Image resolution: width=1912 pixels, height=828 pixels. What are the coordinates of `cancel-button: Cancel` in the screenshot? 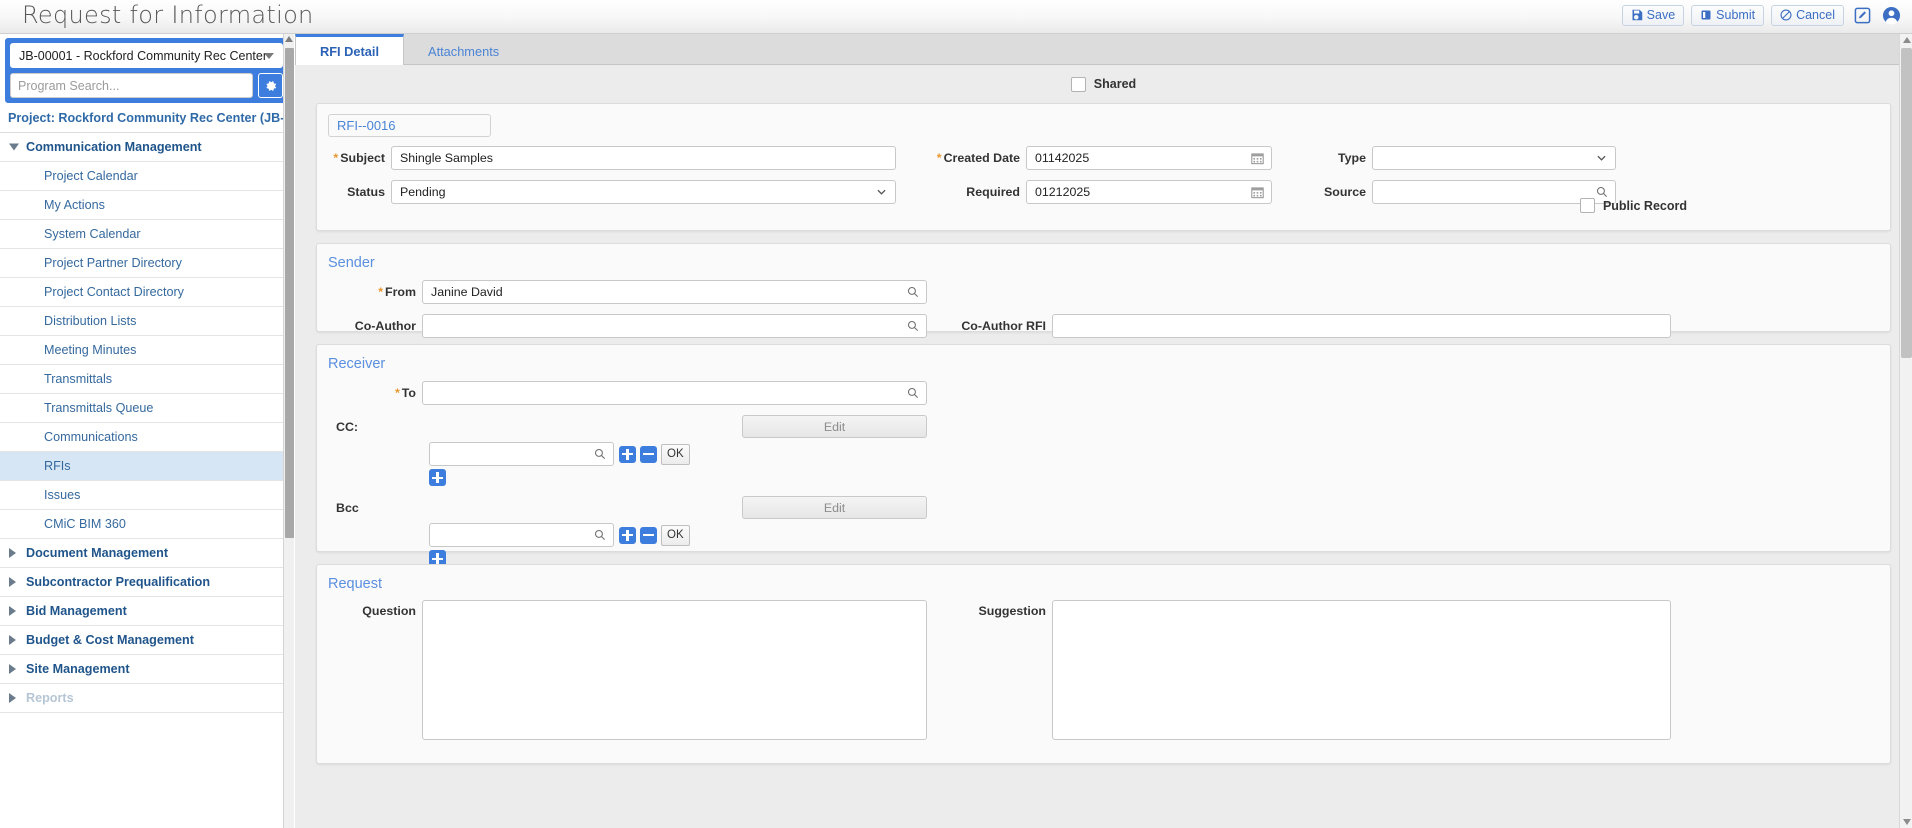 It's located at (1807, 15).